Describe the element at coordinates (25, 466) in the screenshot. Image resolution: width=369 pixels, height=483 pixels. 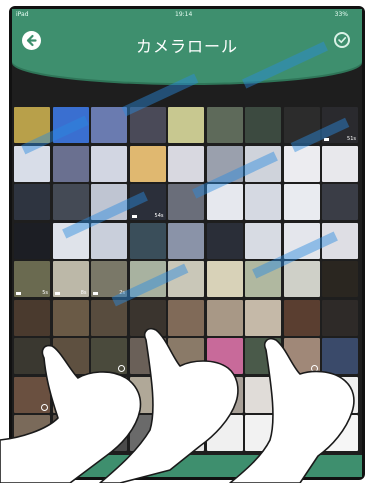
I see `checklist-icon` at that location.